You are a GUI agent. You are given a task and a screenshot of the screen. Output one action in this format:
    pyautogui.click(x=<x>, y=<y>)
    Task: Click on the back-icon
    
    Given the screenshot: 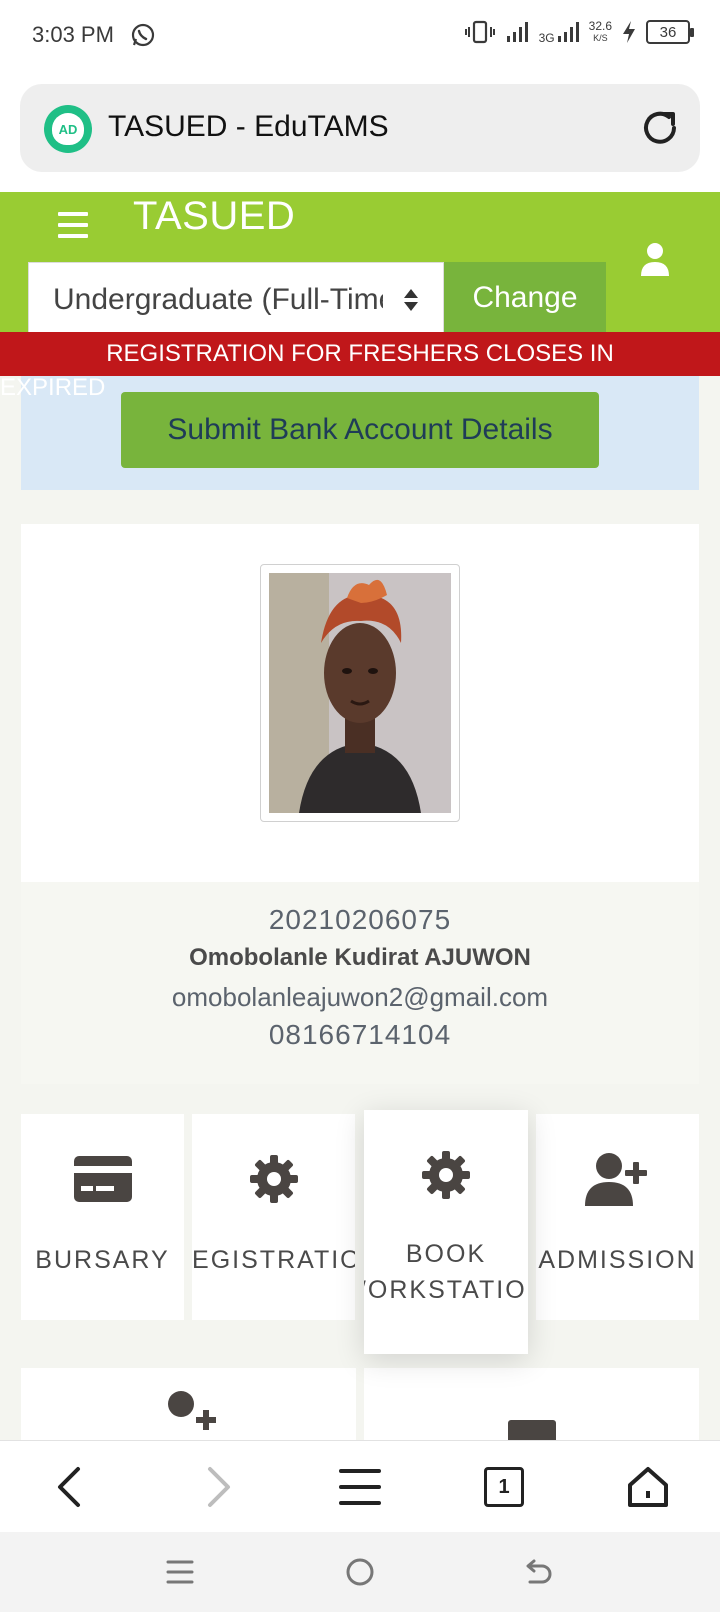 What is the action you would take?
    pyautogui.click(x=72, y=1487)
    